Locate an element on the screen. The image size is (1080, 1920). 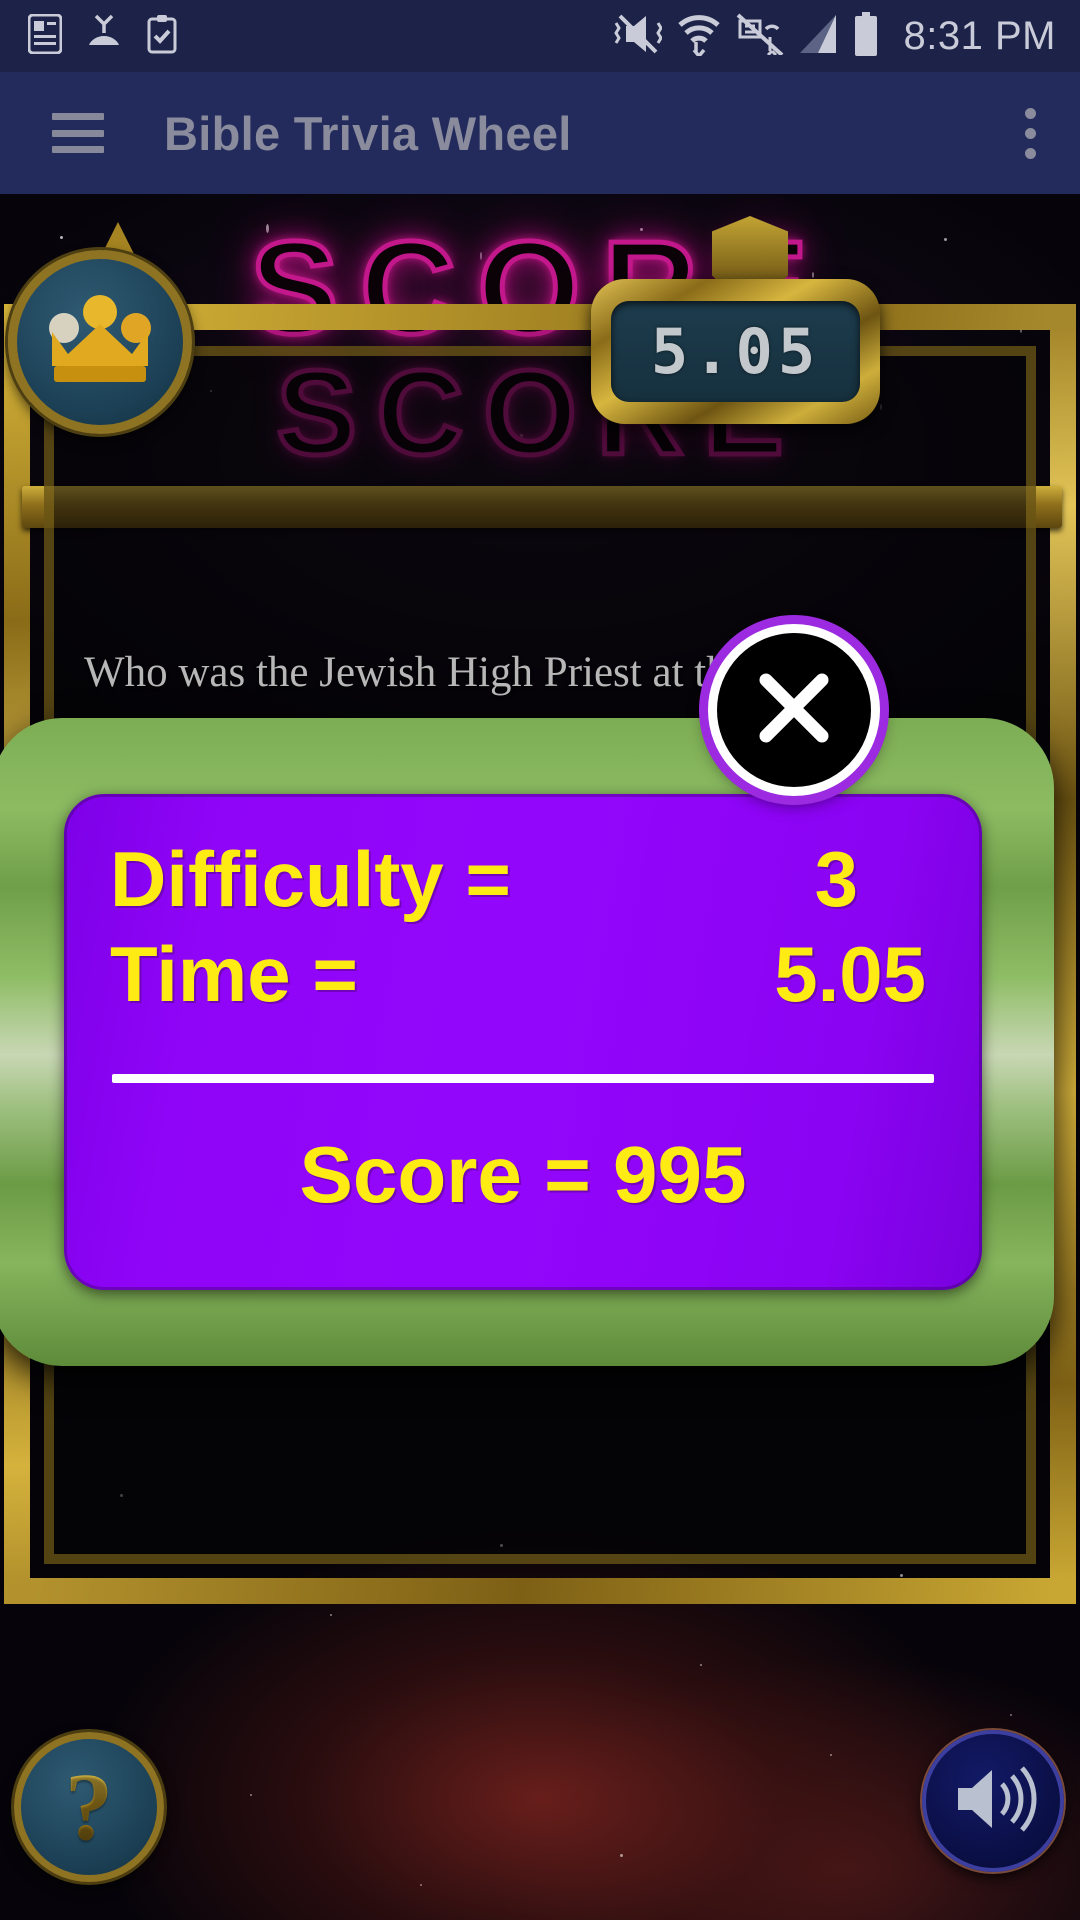
clipboard-check-icon is located at coordinates (162, 36).